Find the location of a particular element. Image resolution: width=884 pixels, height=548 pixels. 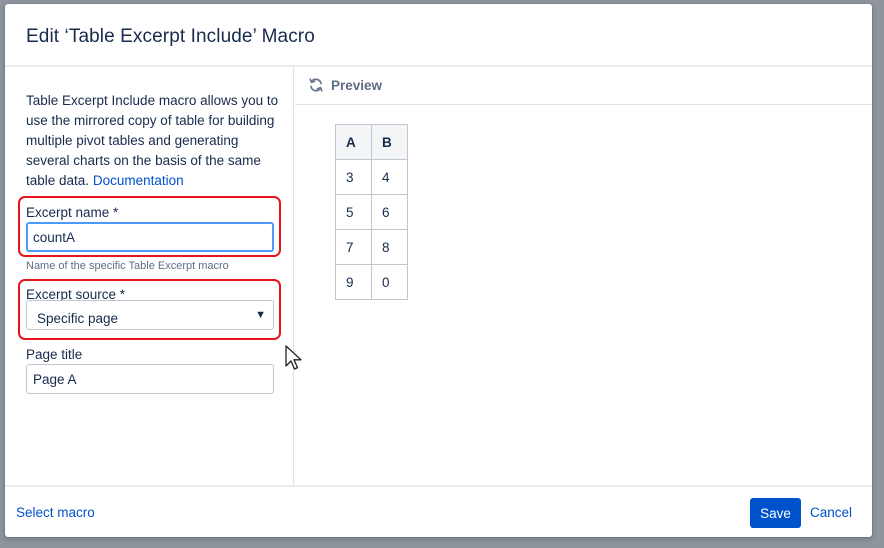

mouse-cursor-icon is located at coordinates (293, 357).